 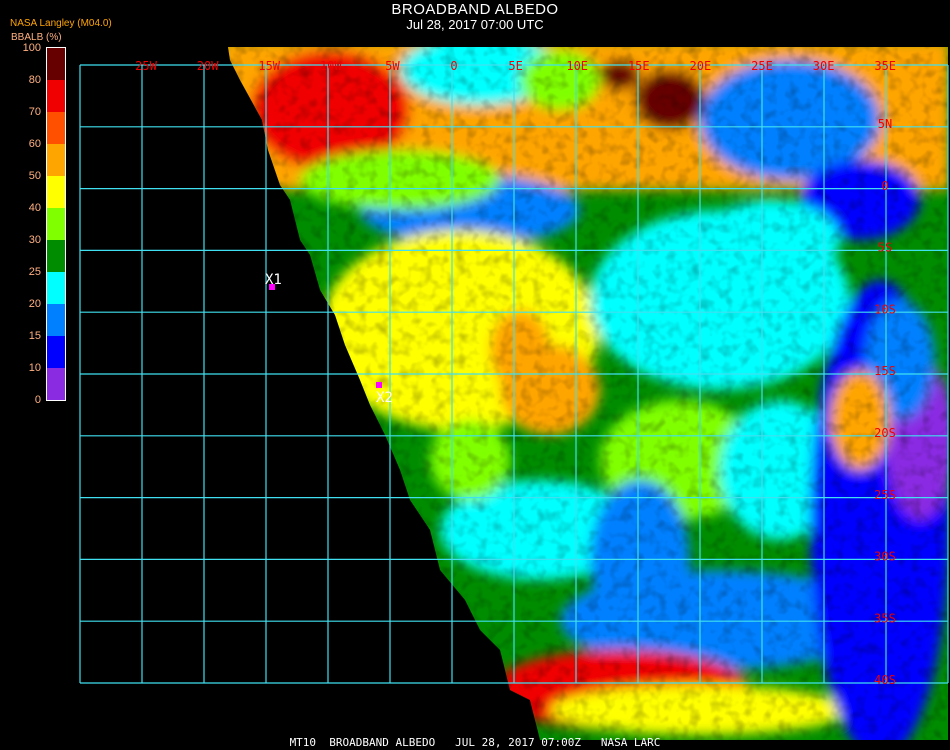 What do you see at coordinates (392, 66) in the screenshot?
I see `longitude-label: 5W` at bounding box center [392, 66].